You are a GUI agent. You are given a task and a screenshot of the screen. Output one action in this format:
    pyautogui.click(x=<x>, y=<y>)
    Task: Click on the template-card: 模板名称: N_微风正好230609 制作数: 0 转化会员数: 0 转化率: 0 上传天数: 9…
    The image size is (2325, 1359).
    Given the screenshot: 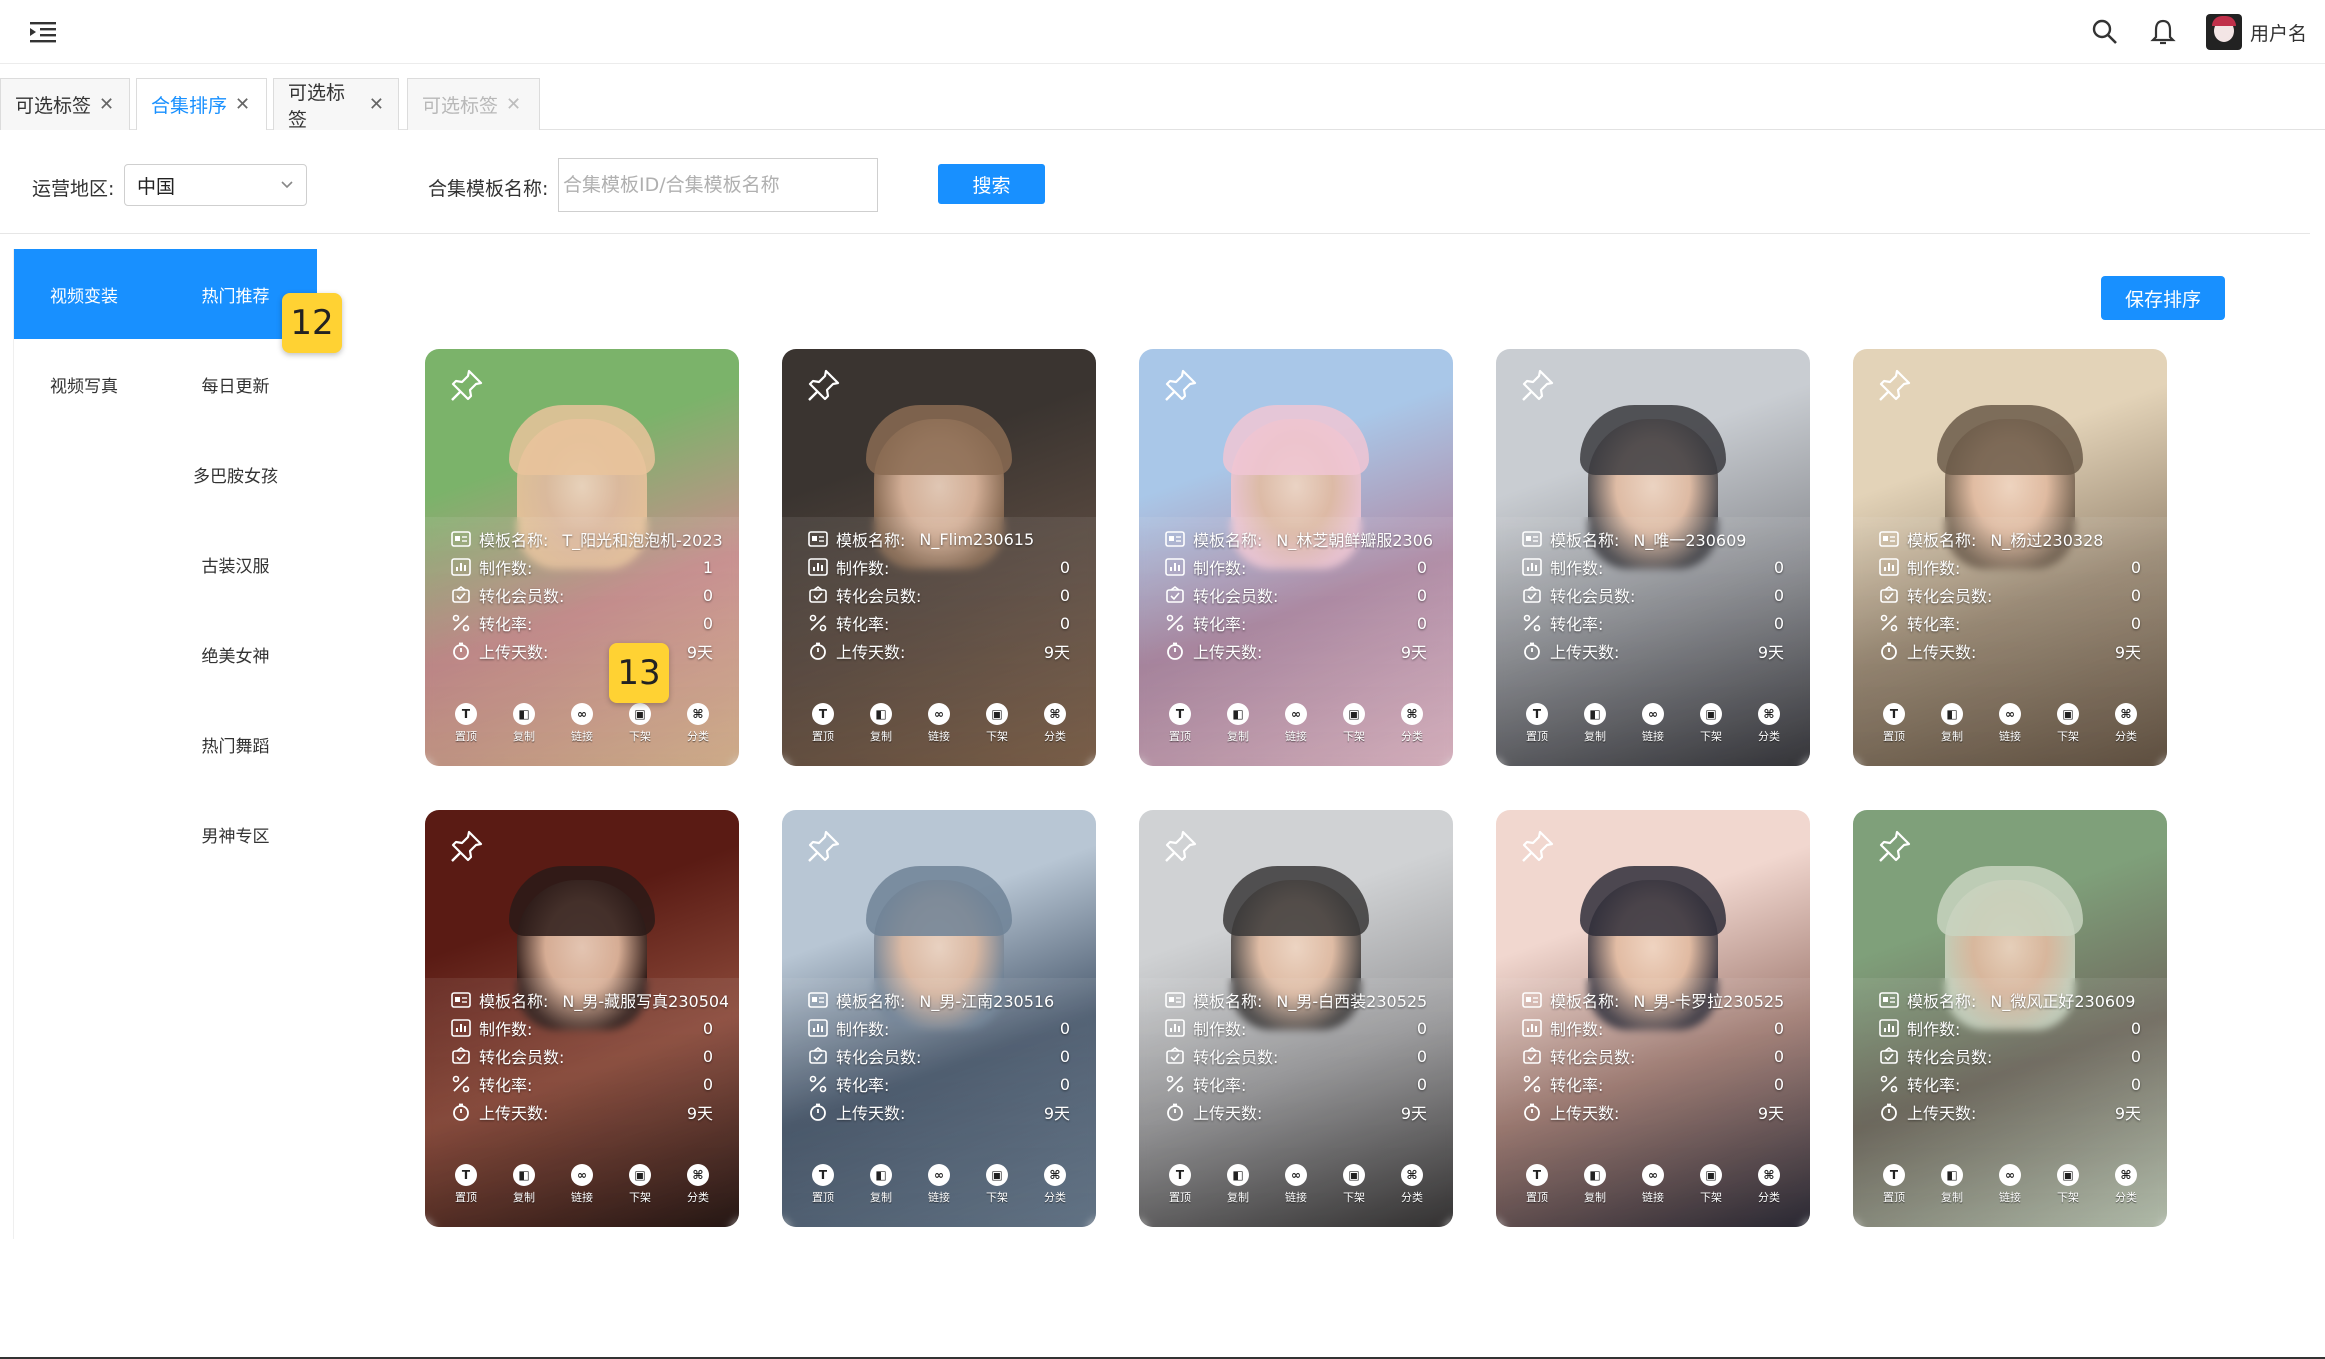 What is the action you would take?
    pyautogui.click(x=2010, y=1018)
    